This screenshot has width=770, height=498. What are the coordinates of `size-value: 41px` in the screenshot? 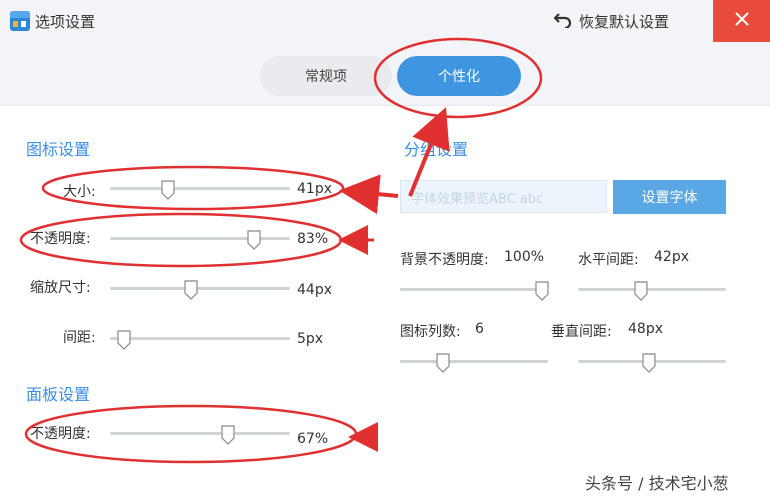 It's located at (314, 189).